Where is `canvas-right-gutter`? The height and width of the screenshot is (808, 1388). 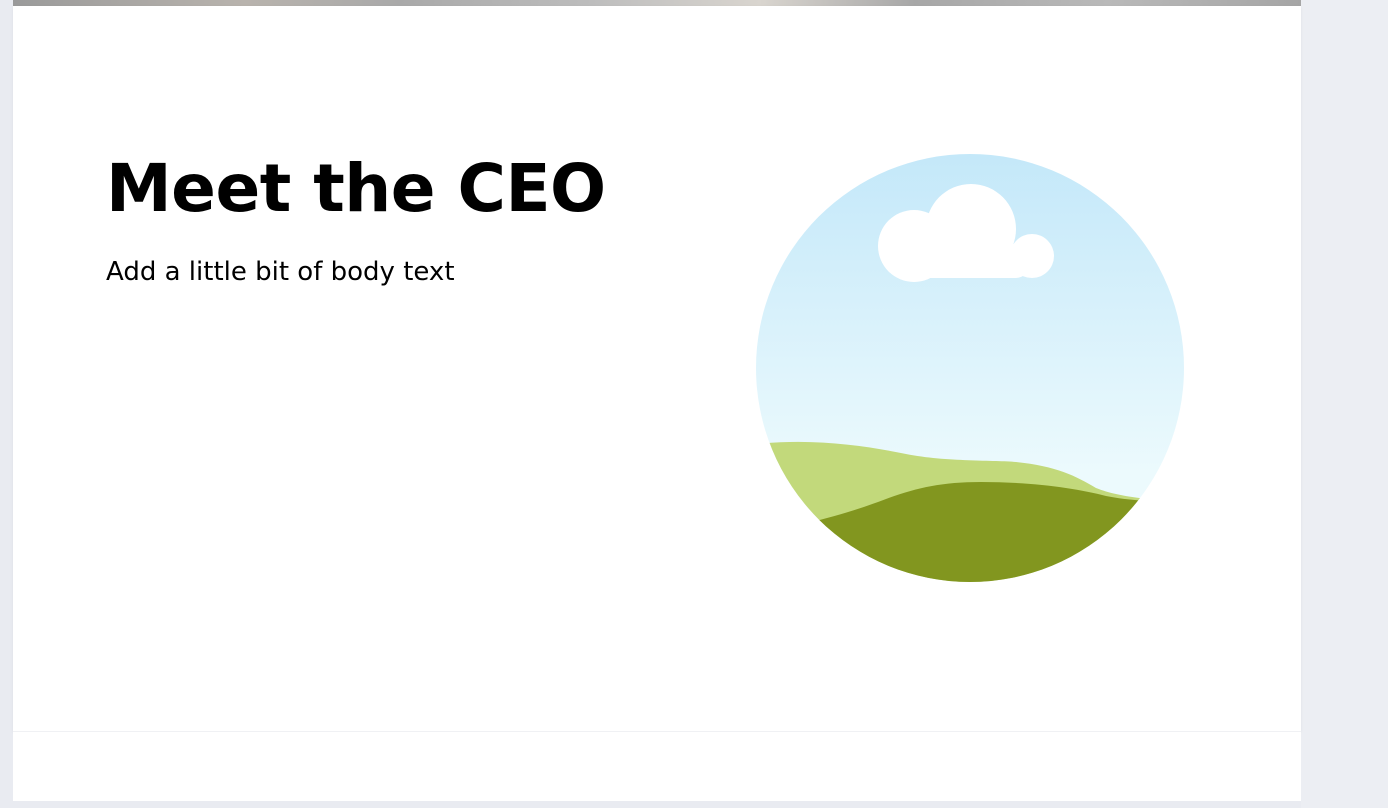
canvas-right-gutter is located at coordinates (1344, 404).